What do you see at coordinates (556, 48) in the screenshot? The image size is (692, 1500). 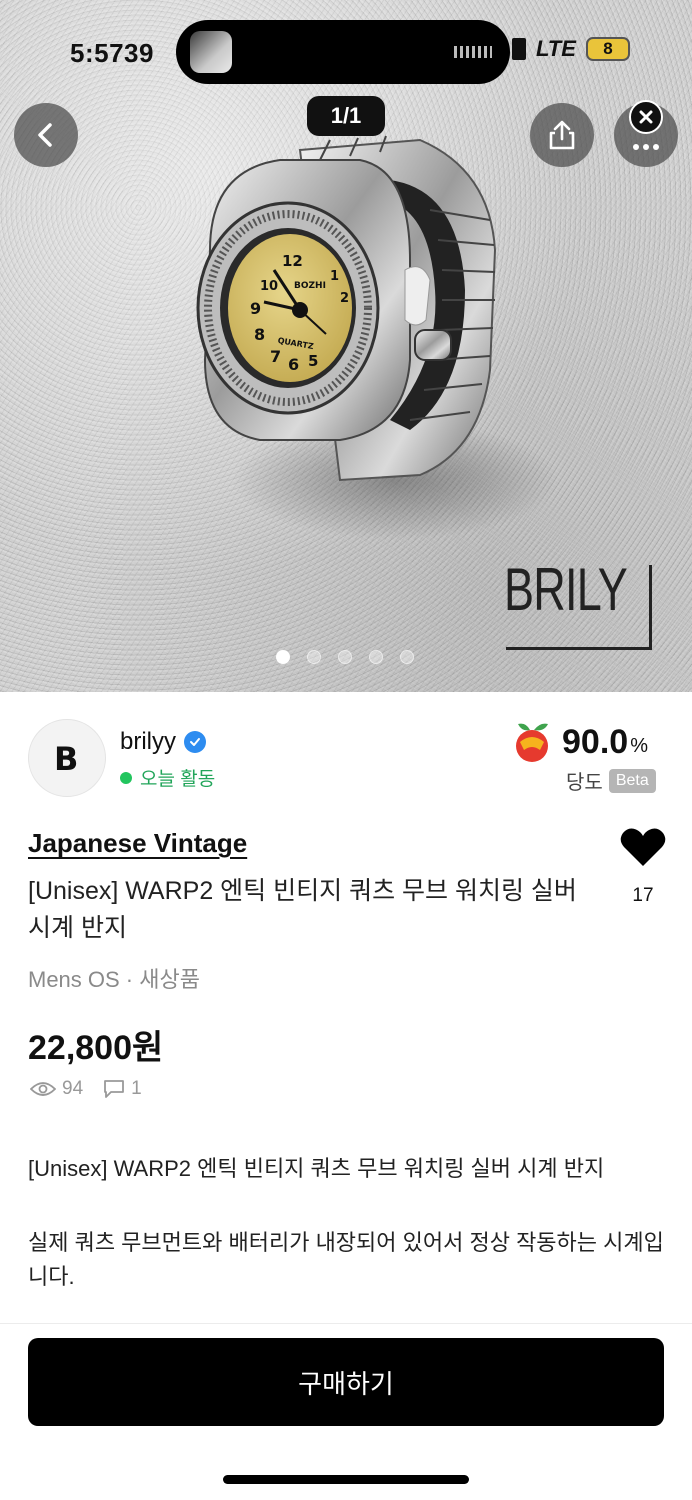 I see `network-label: LTE` at bounding box center [556, 48].